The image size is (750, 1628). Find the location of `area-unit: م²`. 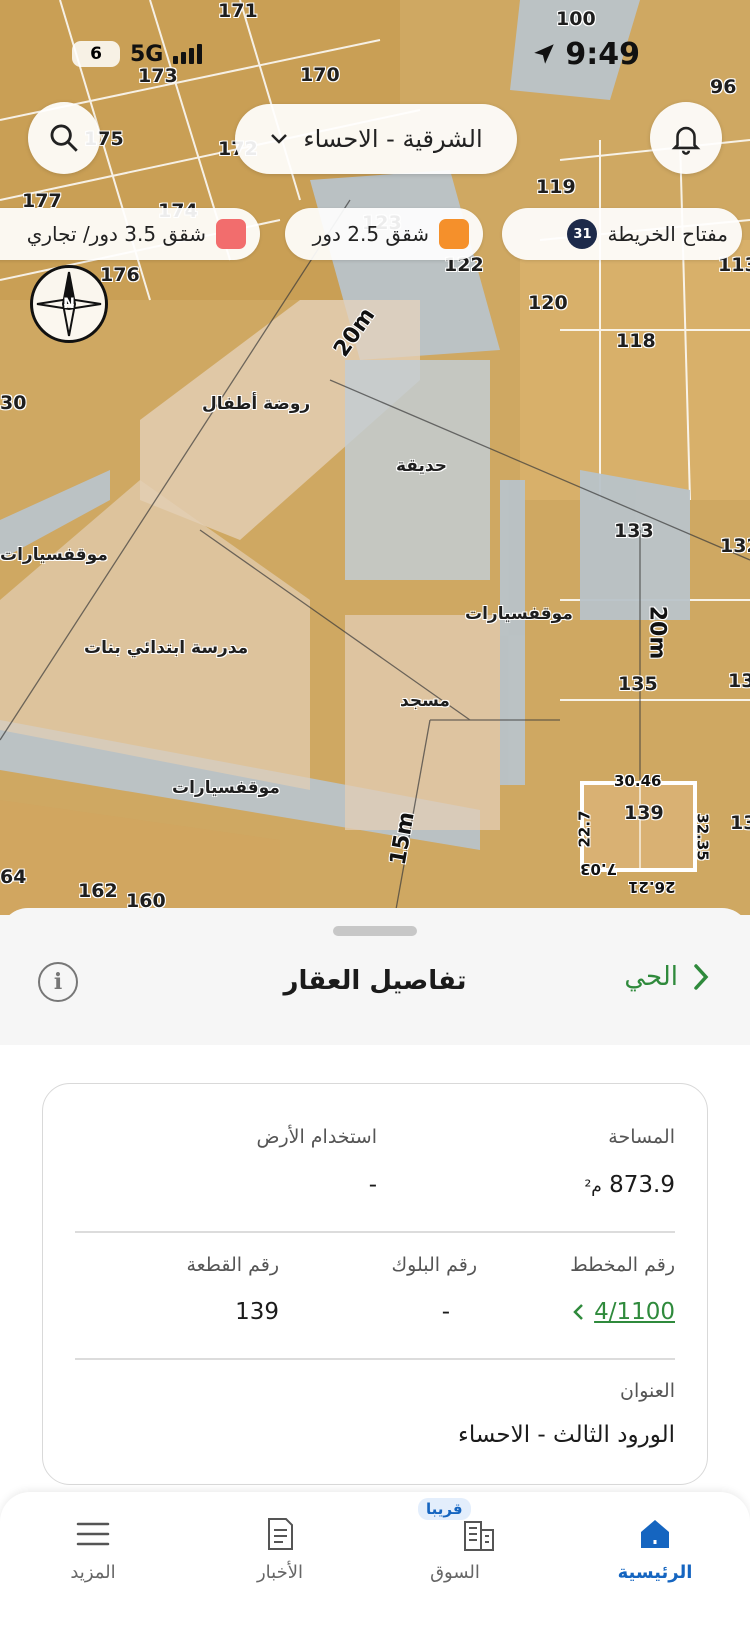

area-unit: م² is located at coordinates (593, 1187).